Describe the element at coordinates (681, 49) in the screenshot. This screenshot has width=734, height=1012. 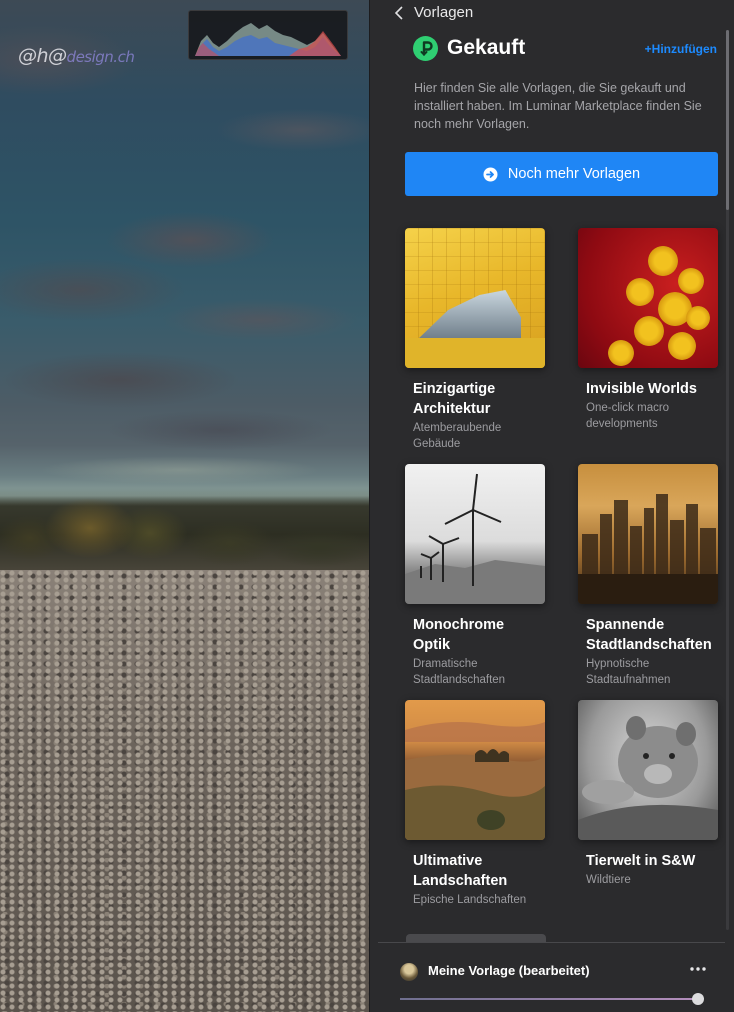
I see `add-preset-link: +Hinzufügen` at that location.